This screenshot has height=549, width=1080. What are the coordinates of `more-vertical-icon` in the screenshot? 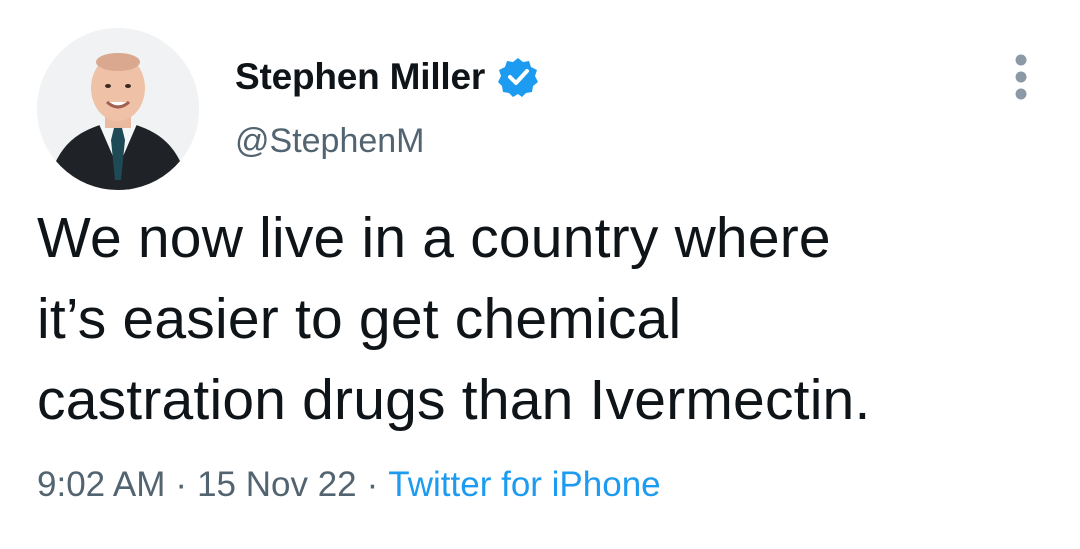 It's located at (1021, 78).